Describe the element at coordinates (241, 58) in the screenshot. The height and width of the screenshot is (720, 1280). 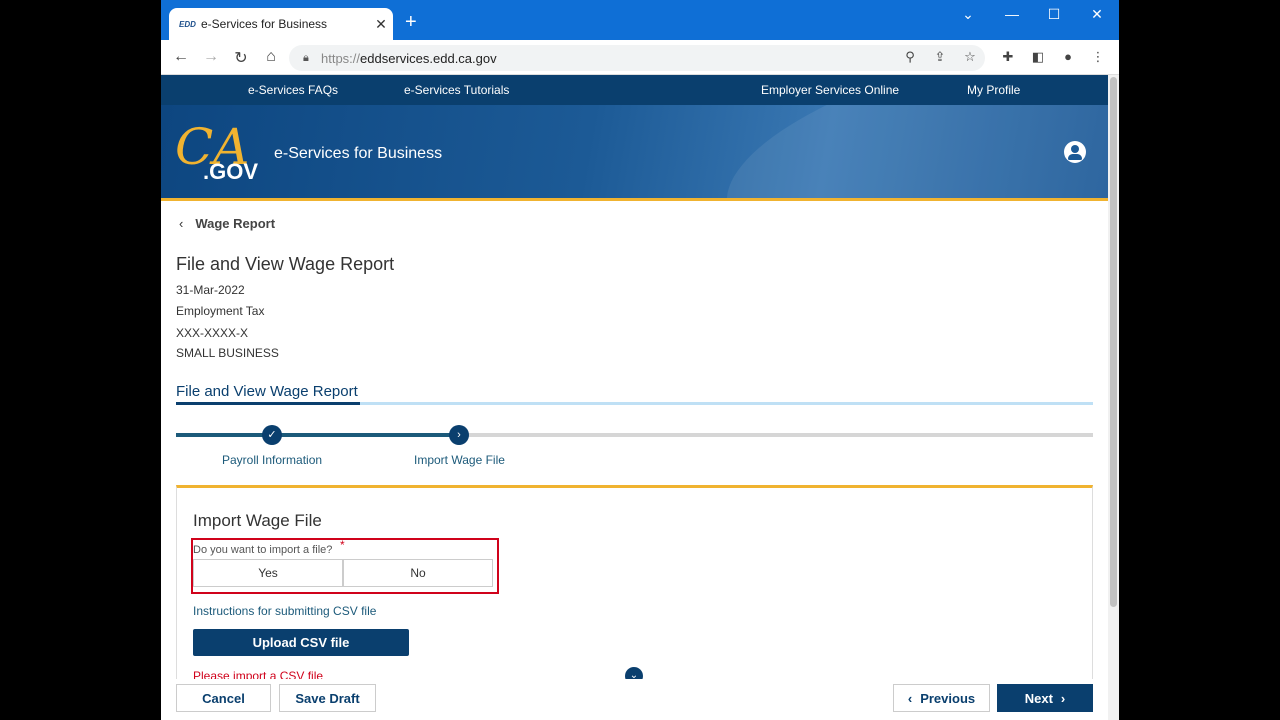
I see `reload-icon: ↻` at that location.